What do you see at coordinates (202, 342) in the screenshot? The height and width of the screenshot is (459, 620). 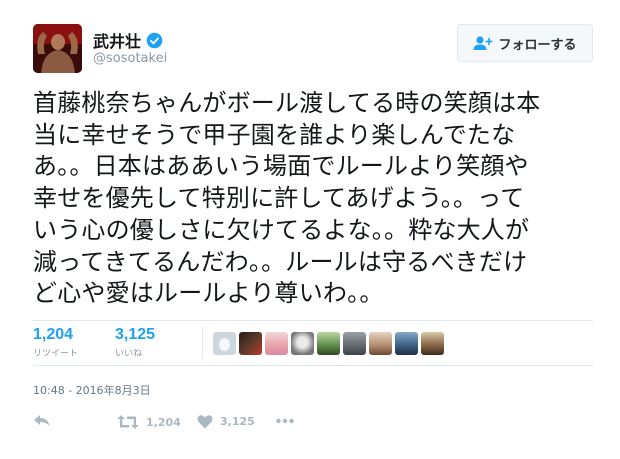 I see `stats-separator` at bounding box center [202, 342].